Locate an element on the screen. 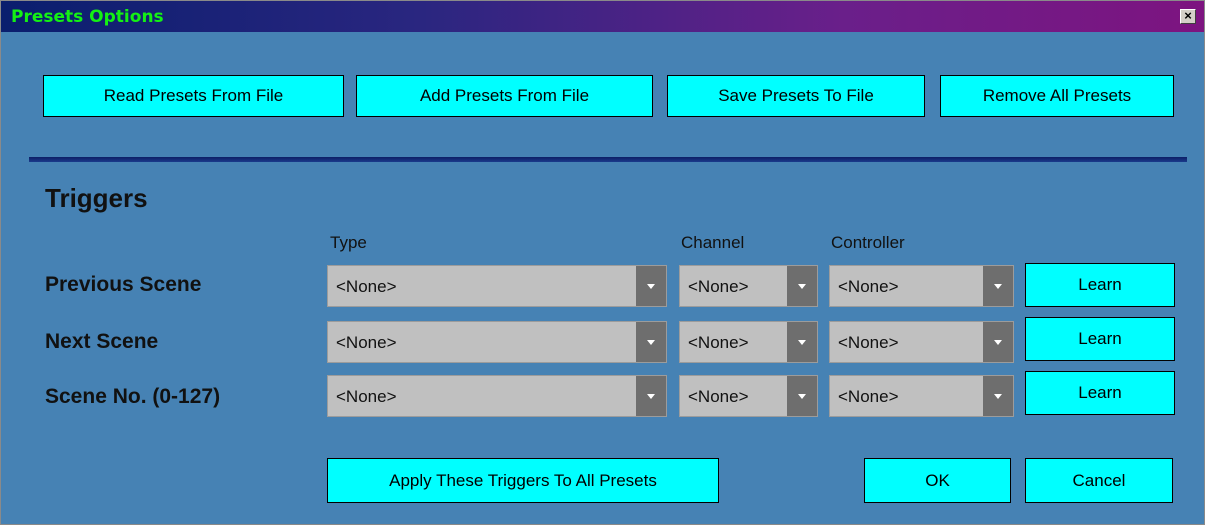 Image resolution: width=1205 pixels, height=525 pixels. save-presets-button: Save Presets To File is located at coordinates (796, 96).